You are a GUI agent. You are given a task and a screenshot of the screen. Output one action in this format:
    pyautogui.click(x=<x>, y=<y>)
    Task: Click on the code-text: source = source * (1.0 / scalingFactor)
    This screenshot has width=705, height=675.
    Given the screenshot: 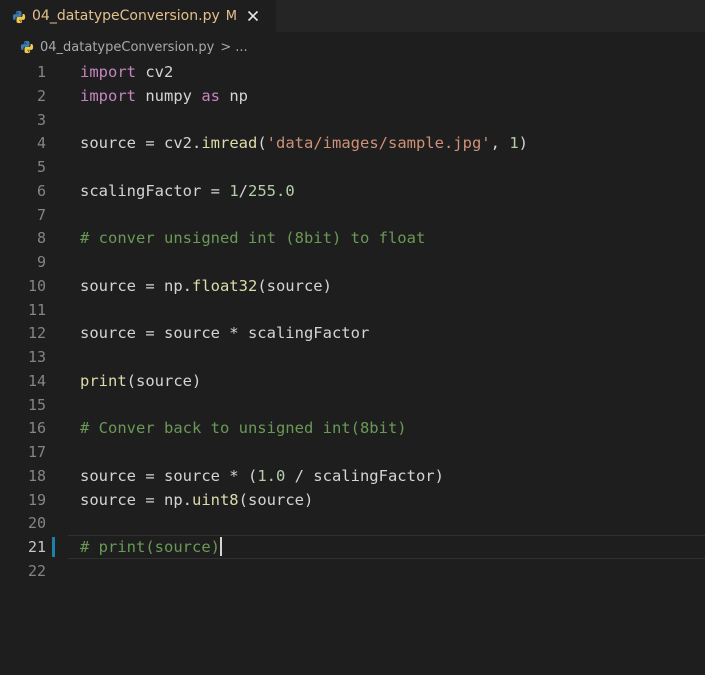 What is the action you would take?
    pyautogui.click(x=262, y=476)
    